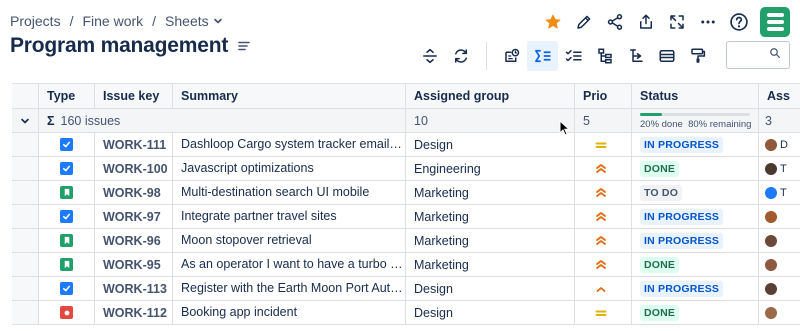 The height and width of the screenshot is (331, 800). What do you see at coordinates (771, 240) in the screenshot?
I see `avatar` at bounding box center [771, 240].